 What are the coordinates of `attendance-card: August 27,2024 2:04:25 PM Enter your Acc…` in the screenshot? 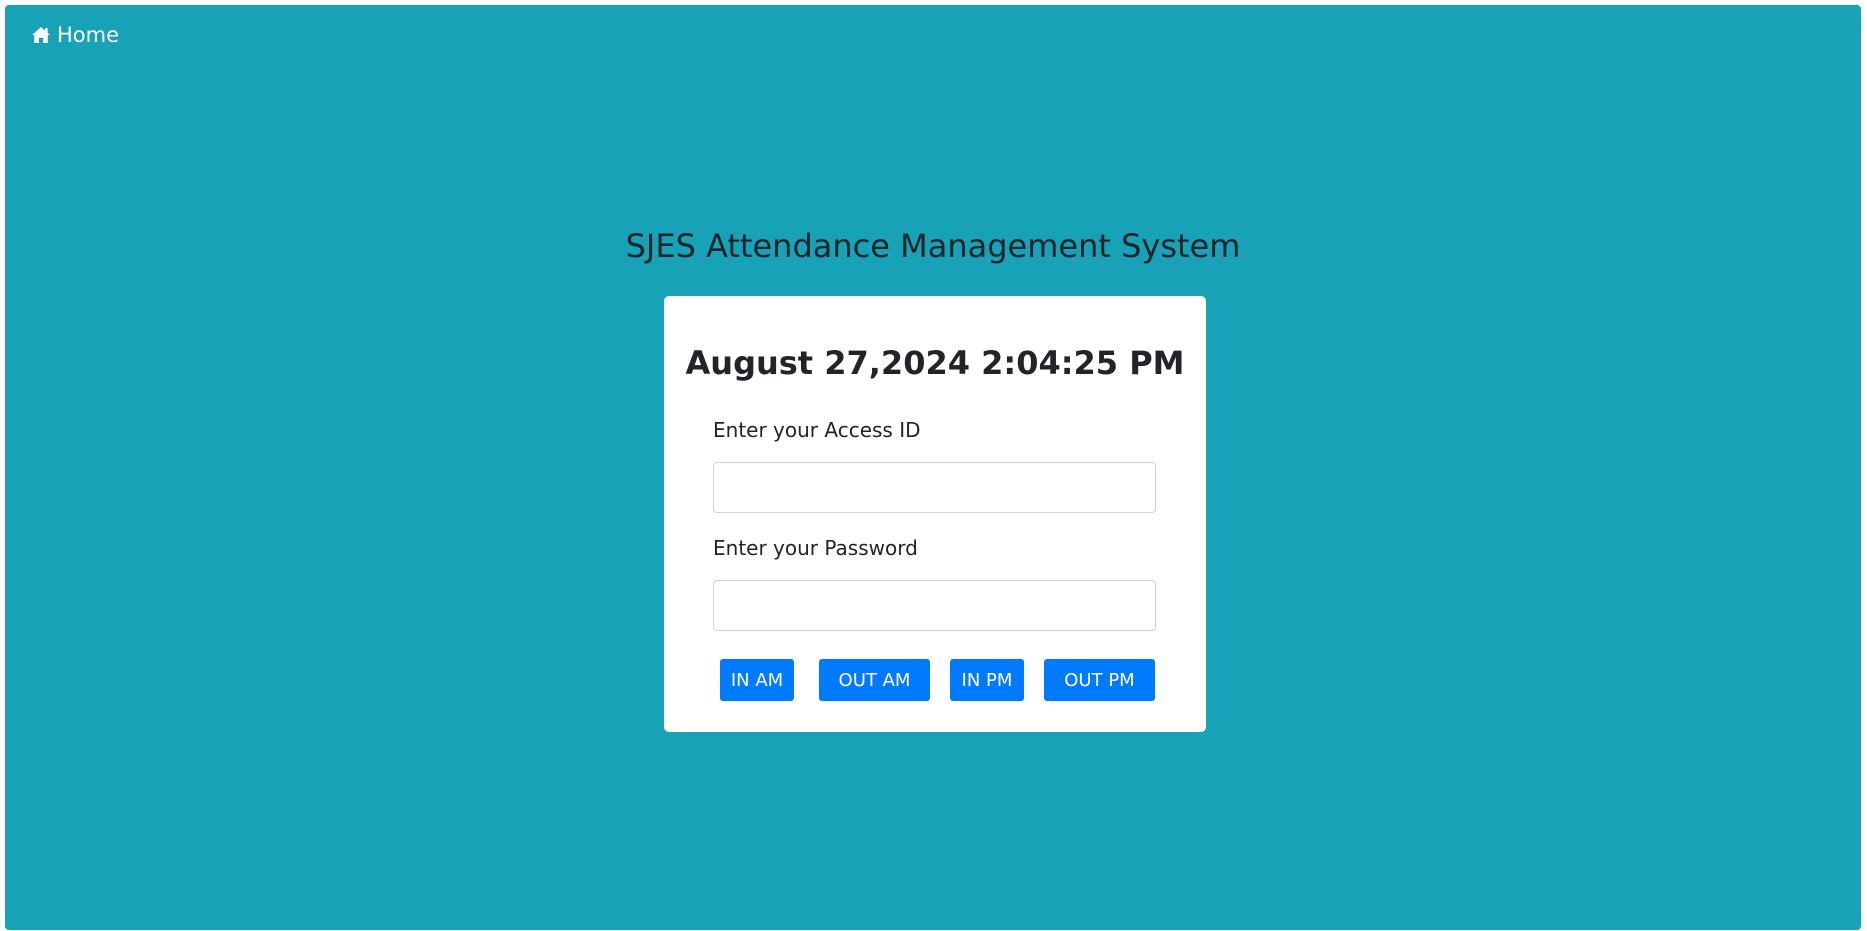 It's located at (935, 514).